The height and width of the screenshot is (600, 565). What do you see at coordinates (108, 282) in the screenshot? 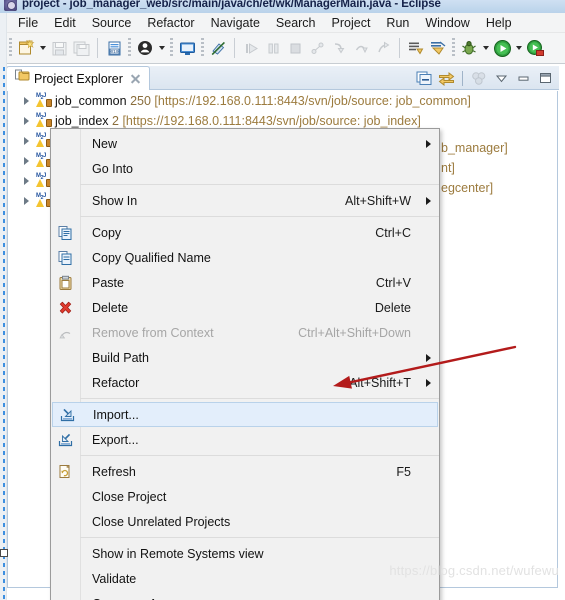
I see `menu-item-label: Paste` at bounding box center [108, 282].